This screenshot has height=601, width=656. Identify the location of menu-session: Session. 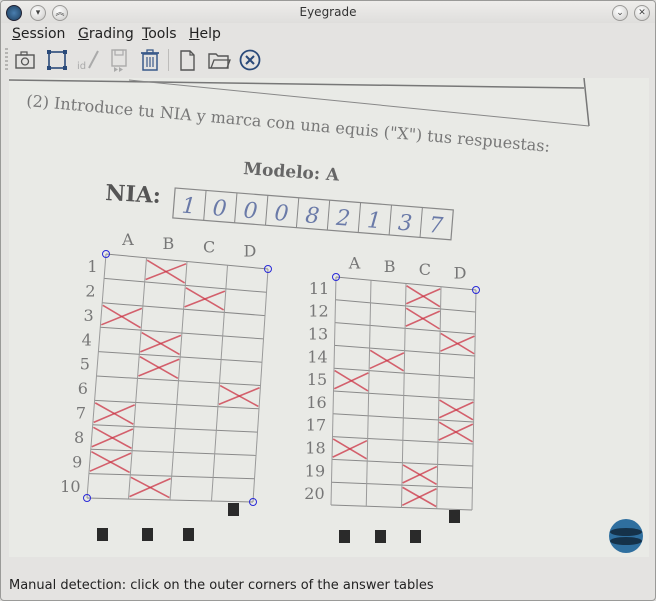
(38, 34).